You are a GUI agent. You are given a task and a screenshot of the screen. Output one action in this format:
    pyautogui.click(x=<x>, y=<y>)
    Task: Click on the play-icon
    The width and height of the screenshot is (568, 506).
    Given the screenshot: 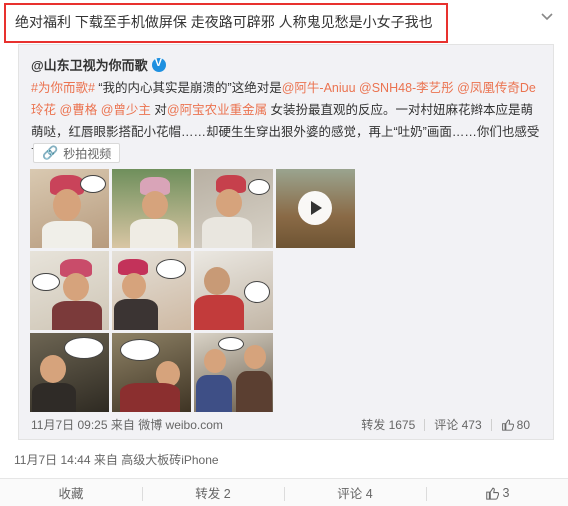 What is the action you would take?
    pyautogui.click(x=315, y=208)
    